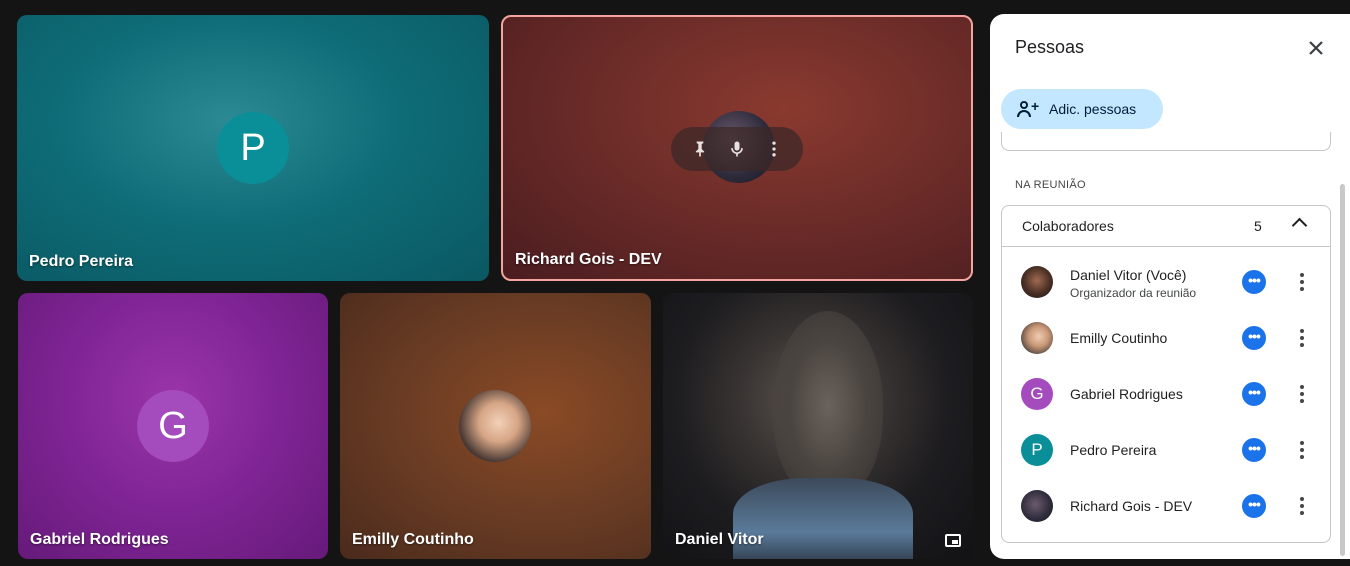  What do you see at coordinates (828, 406) in the screenshot?
I see `camera-feed` at bounding box center [828, 406].